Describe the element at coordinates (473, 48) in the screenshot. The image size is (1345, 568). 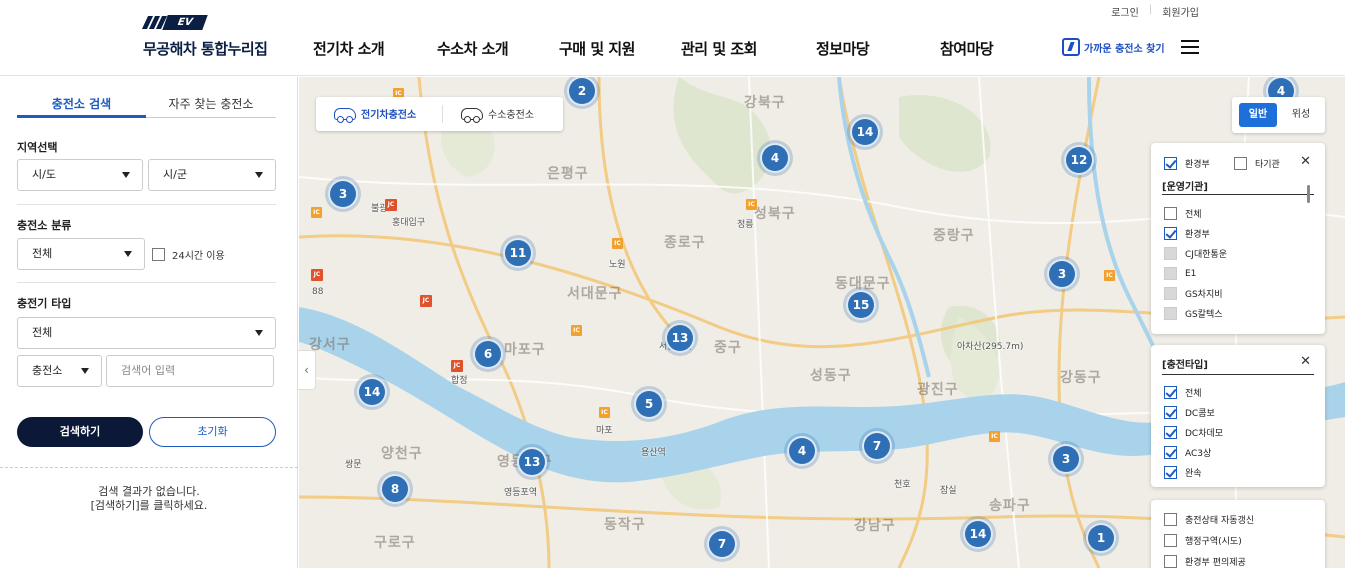
I see `nav-h2-intro: 수소차 소개` at that location.